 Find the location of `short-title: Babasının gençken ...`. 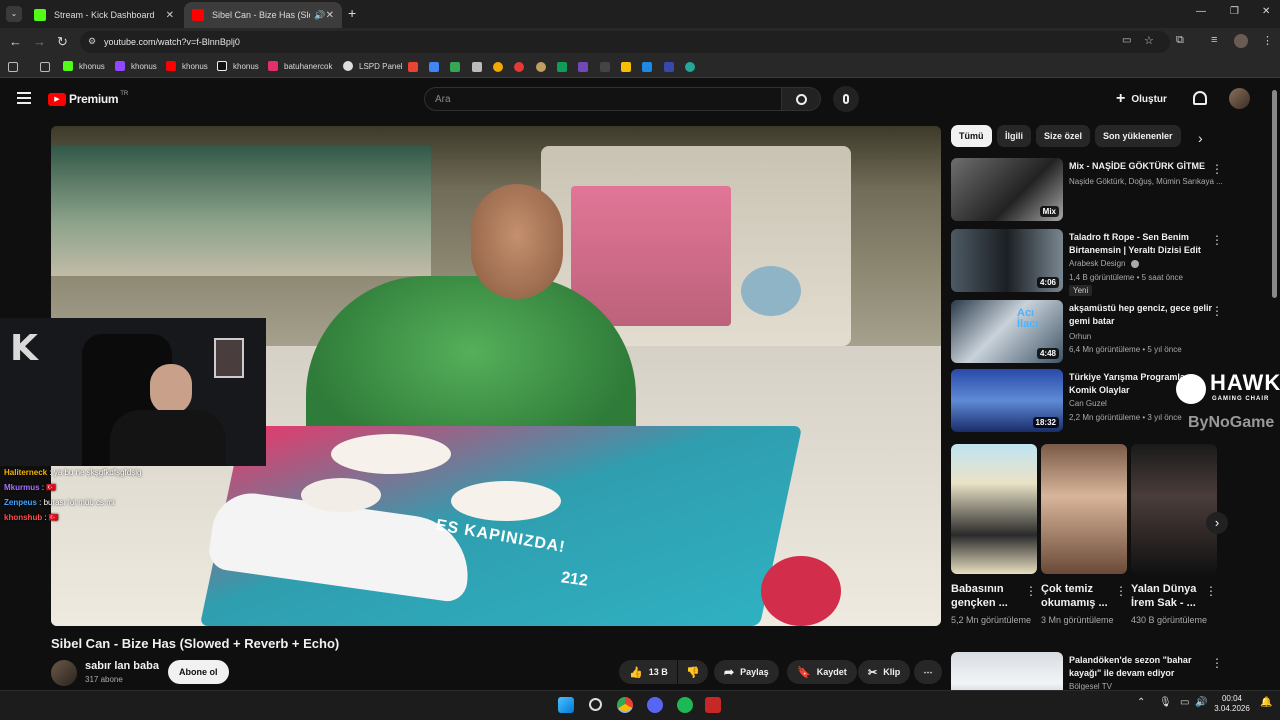

short-title: Babasının gençken ... is located at coordinates (987, 596).